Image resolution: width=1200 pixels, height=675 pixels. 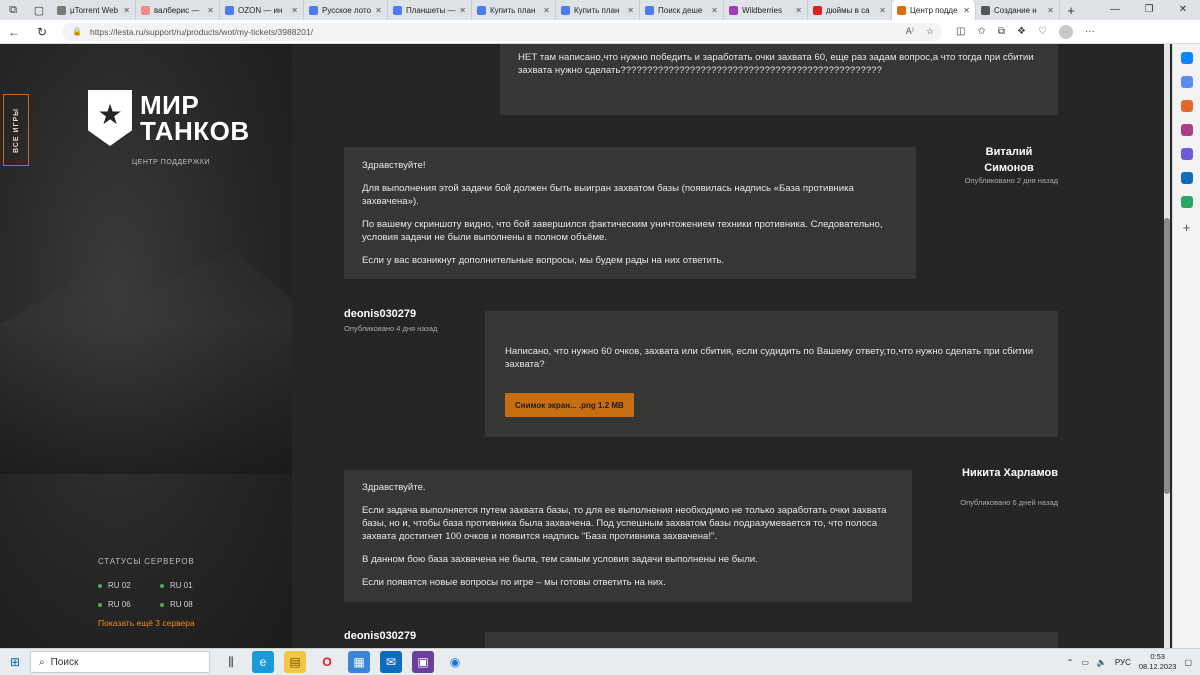 I want to click on tab-title: валберис —, so click(x=177, y=10).